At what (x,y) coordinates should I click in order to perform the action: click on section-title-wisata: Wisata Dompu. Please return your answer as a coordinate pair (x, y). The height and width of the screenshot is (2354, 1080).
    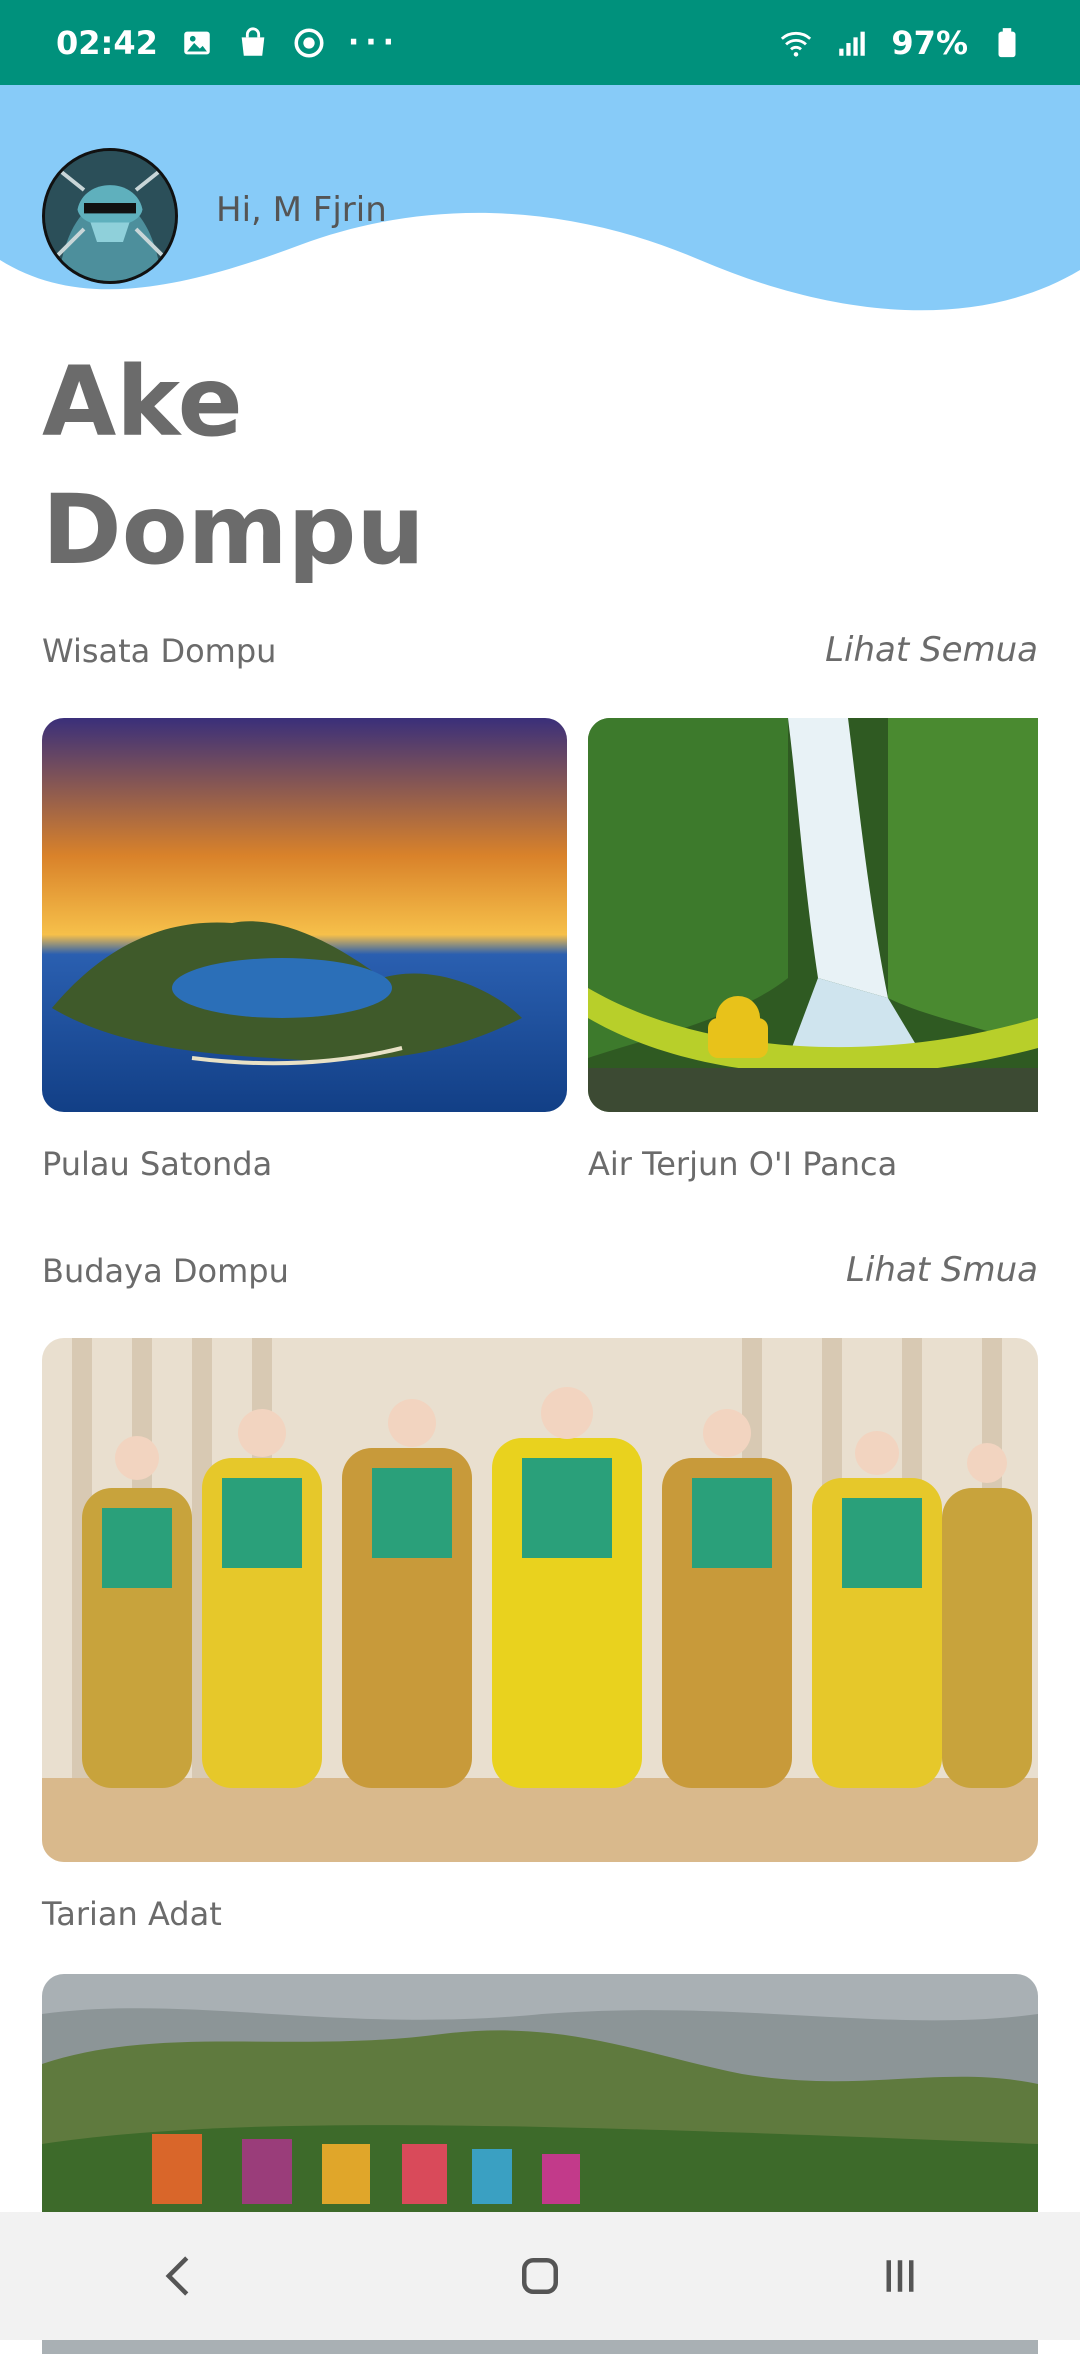
    Looking at the image, I should click on (159, 651).